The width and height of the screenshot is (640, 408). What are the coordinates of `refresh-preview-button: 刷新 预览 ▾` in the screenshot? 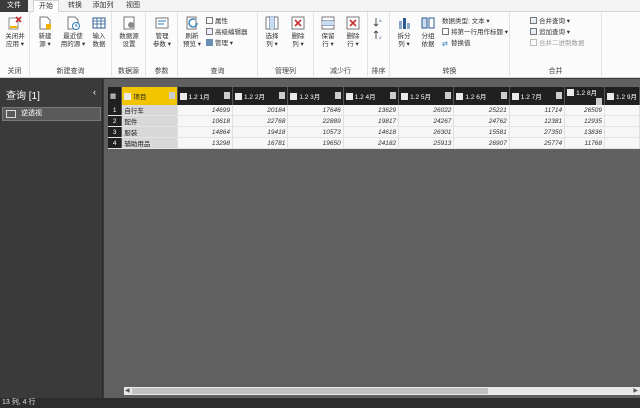 It's located at (192, 32).